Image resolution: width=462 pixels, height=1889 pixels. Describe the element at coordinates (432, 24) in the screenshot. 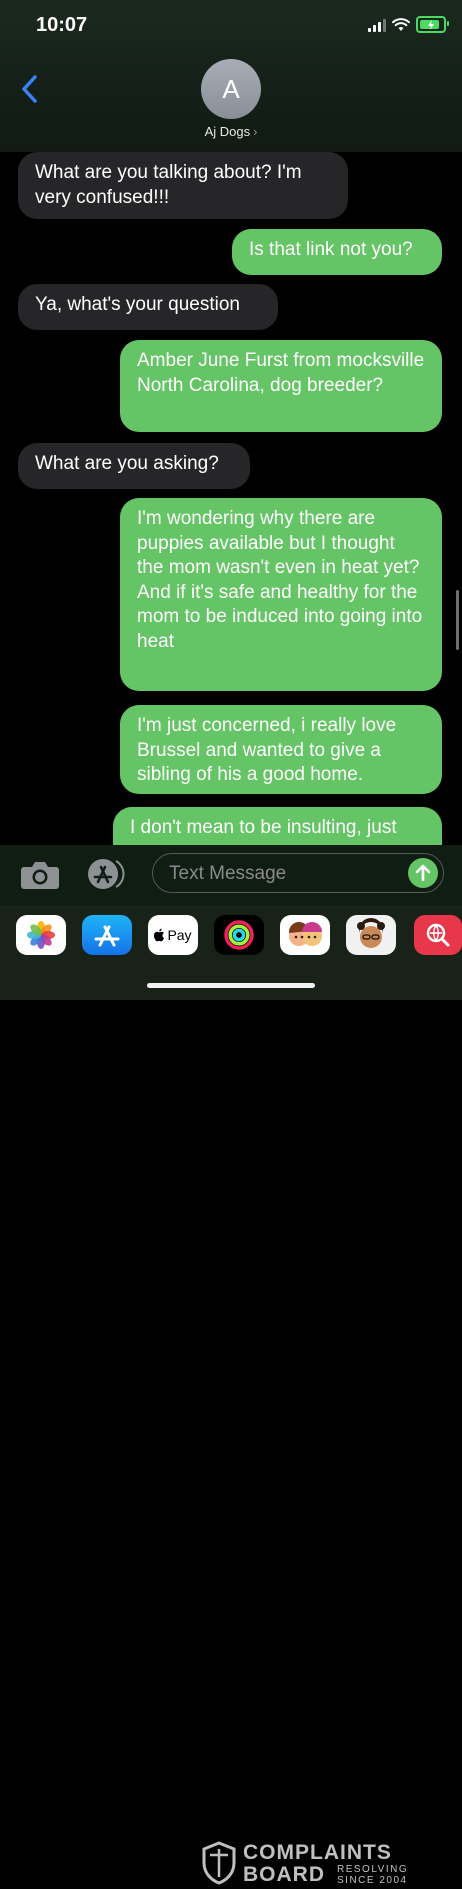

I see `battery-charging-icon` at that location.